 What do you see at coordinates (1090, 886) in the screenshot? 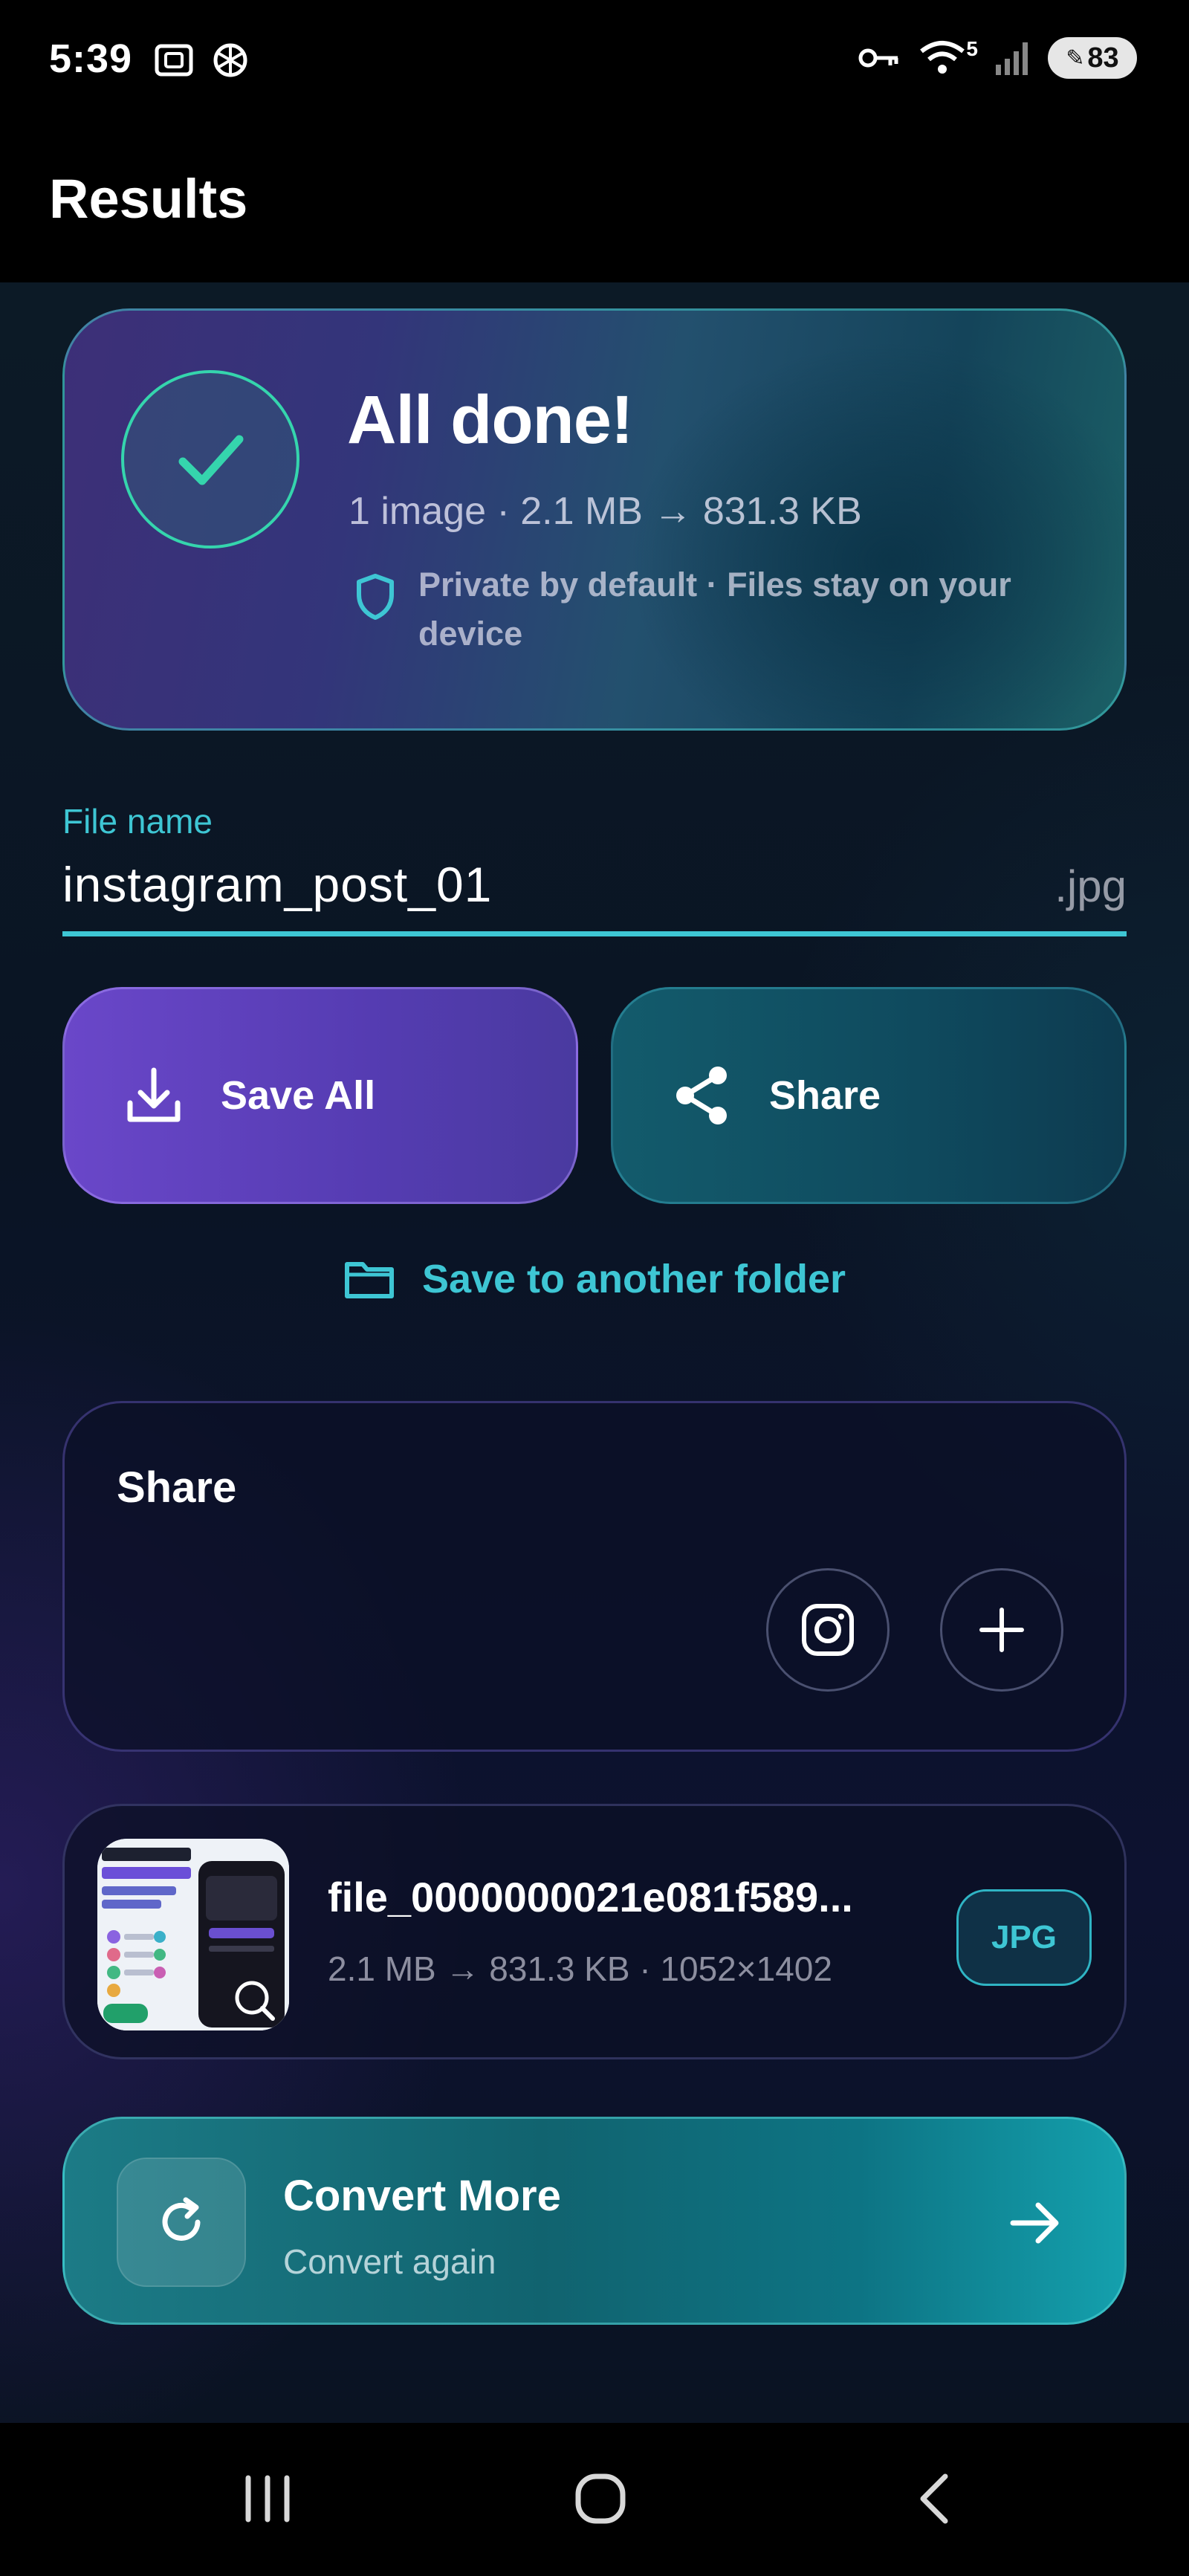
I see `file-extension-suffix: .jpg` at bounding box center [1090, 886].